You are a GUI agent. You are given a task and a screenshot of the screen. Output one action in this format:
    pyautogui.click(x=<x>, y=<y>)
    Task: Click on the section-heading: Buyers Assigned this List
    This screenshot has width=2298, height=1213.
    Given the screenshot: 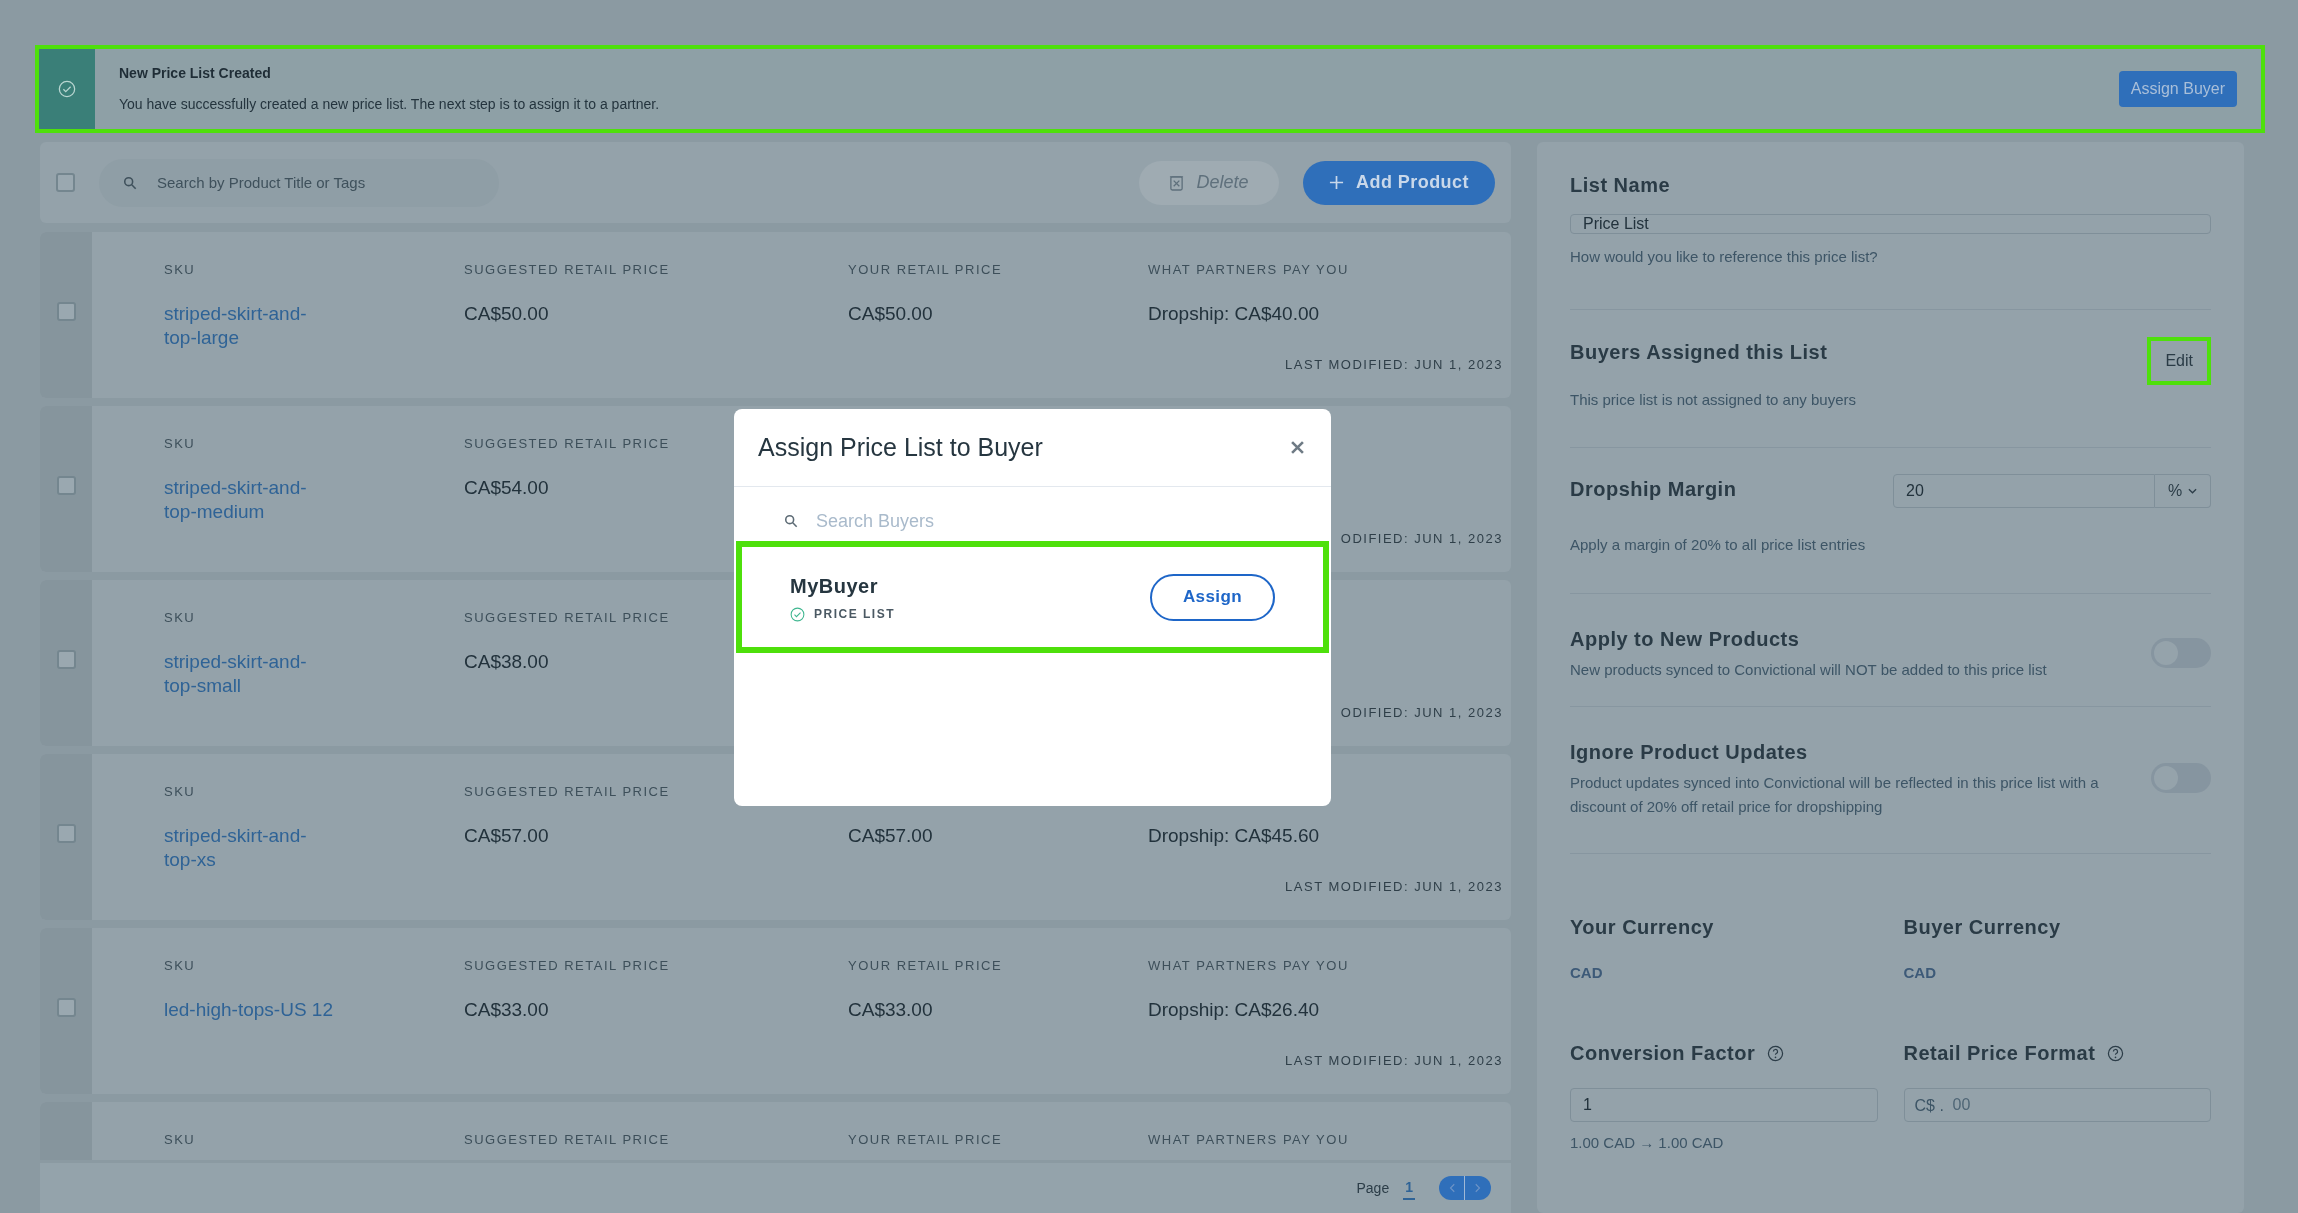 What is the action you would take?
    pyautogui.click(x=1699, y=352)
    